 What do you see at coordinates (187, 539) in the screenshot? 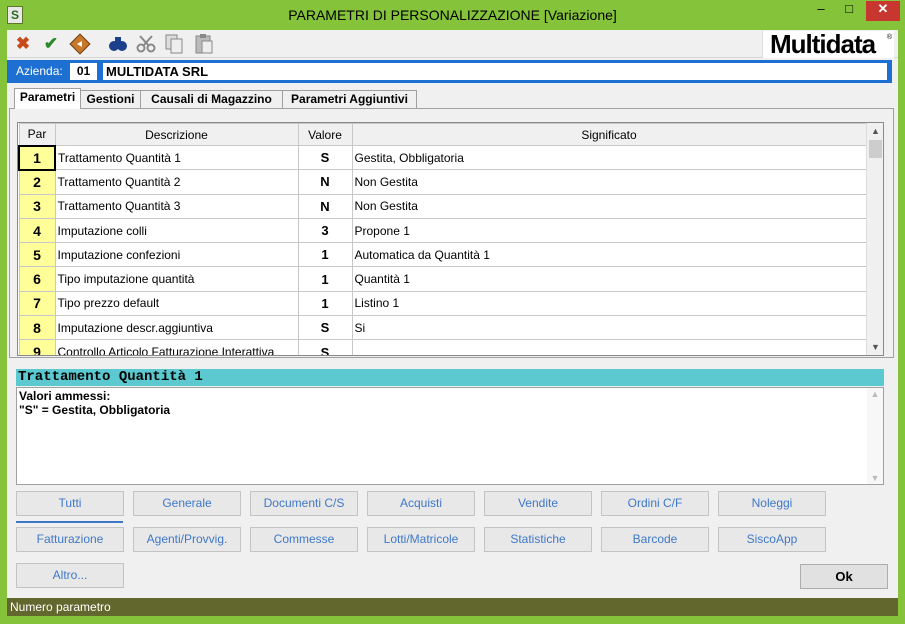
I see `filter-button-agenti-provvig: Agenti/Provvig.` at bounding box center [187, 539].